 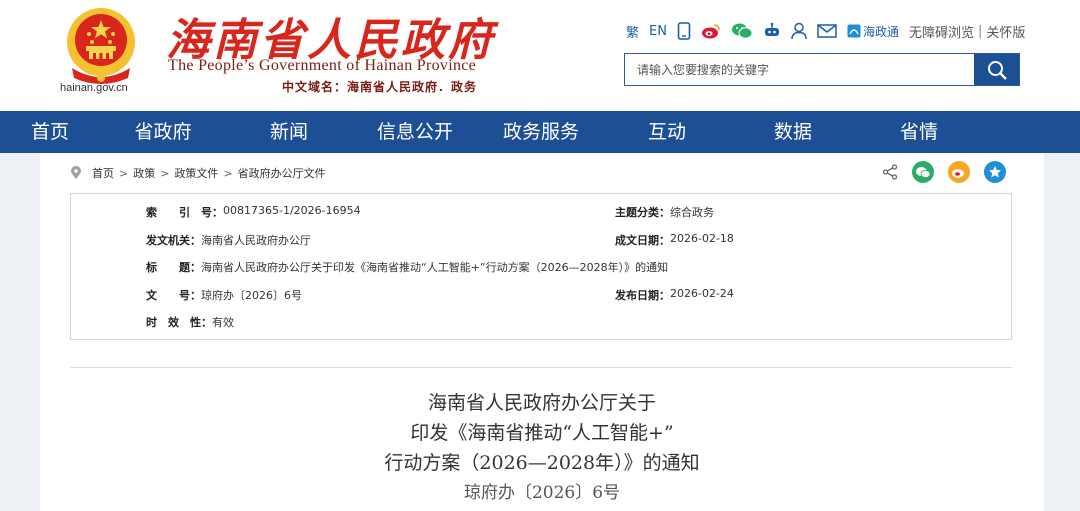 I want to click on meta-row: 文 号： 琼府办〔2026〕6号 发布日期： 2026-02-24, so click(x=541, y=297).